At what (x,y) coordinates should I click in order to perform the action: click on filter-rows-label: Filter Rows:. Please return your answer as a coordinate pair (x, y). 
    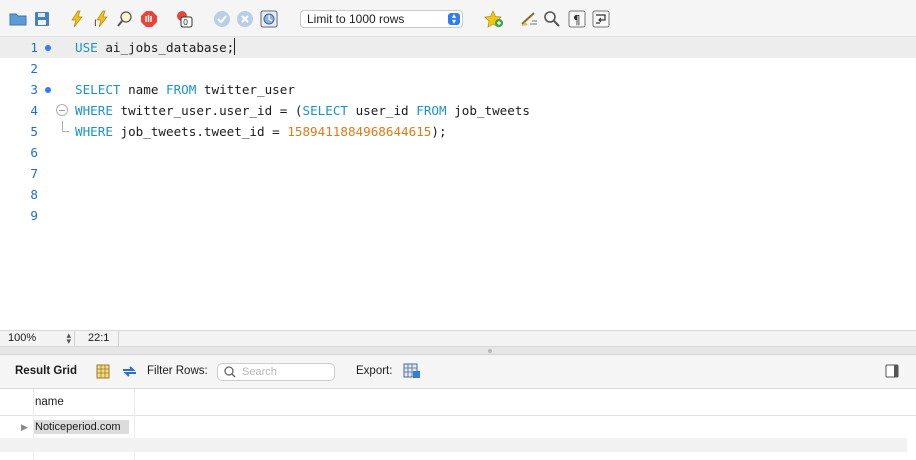
    Looking at the image, I should click on (177, 371).